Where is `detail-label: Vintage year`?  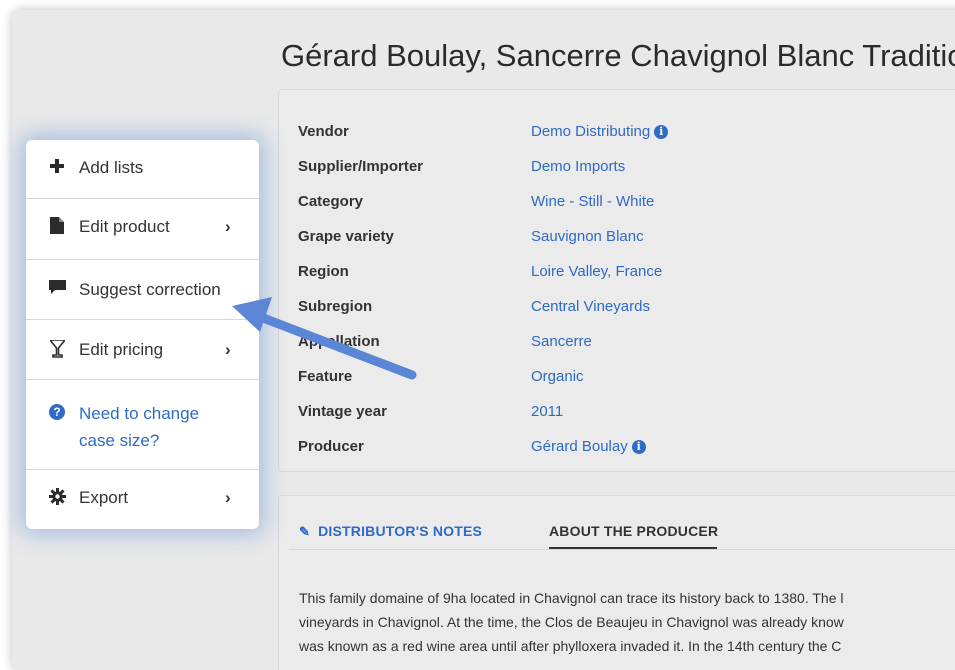
detail-label: Vintage year is located at coordinates (342, 411).